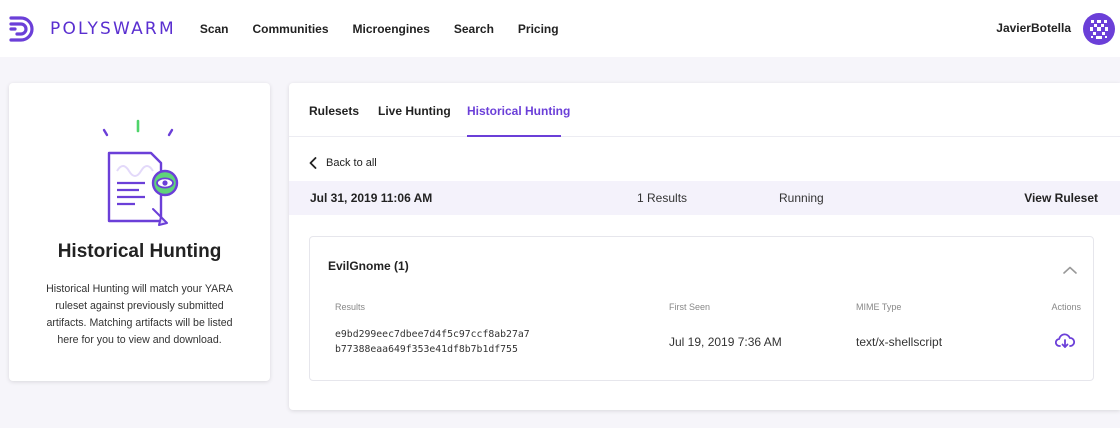 This screenshot has width=1120, height=428. What do you see at coordinates (313, 163) in the screenshot?
I see `chevron-left-icon` at bounding box center [313, 163].